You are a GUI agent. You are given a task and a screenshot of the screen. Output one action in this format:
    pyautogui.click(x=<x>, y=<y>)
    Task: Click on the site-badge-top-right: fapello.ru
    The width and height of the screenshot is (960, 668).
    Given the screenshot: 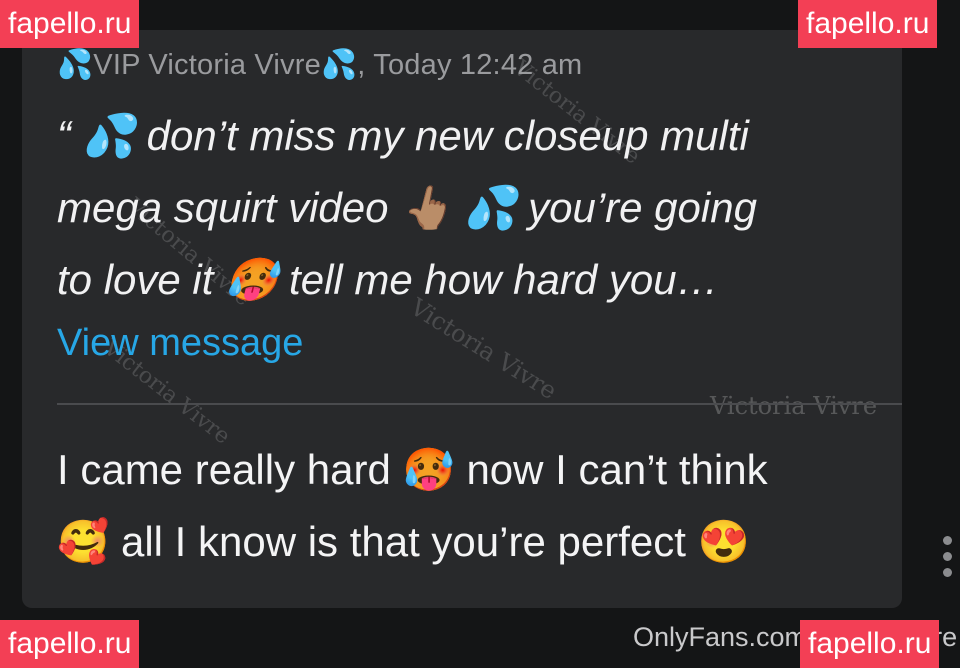 What is the action you would take?
    pyautogui.click(x=868, y=24)
    